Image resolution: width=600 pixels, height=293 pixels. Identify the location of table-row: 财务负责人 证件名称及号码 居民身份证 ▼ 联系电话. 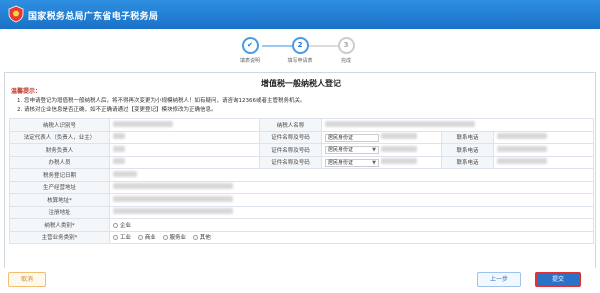
(302, 150).